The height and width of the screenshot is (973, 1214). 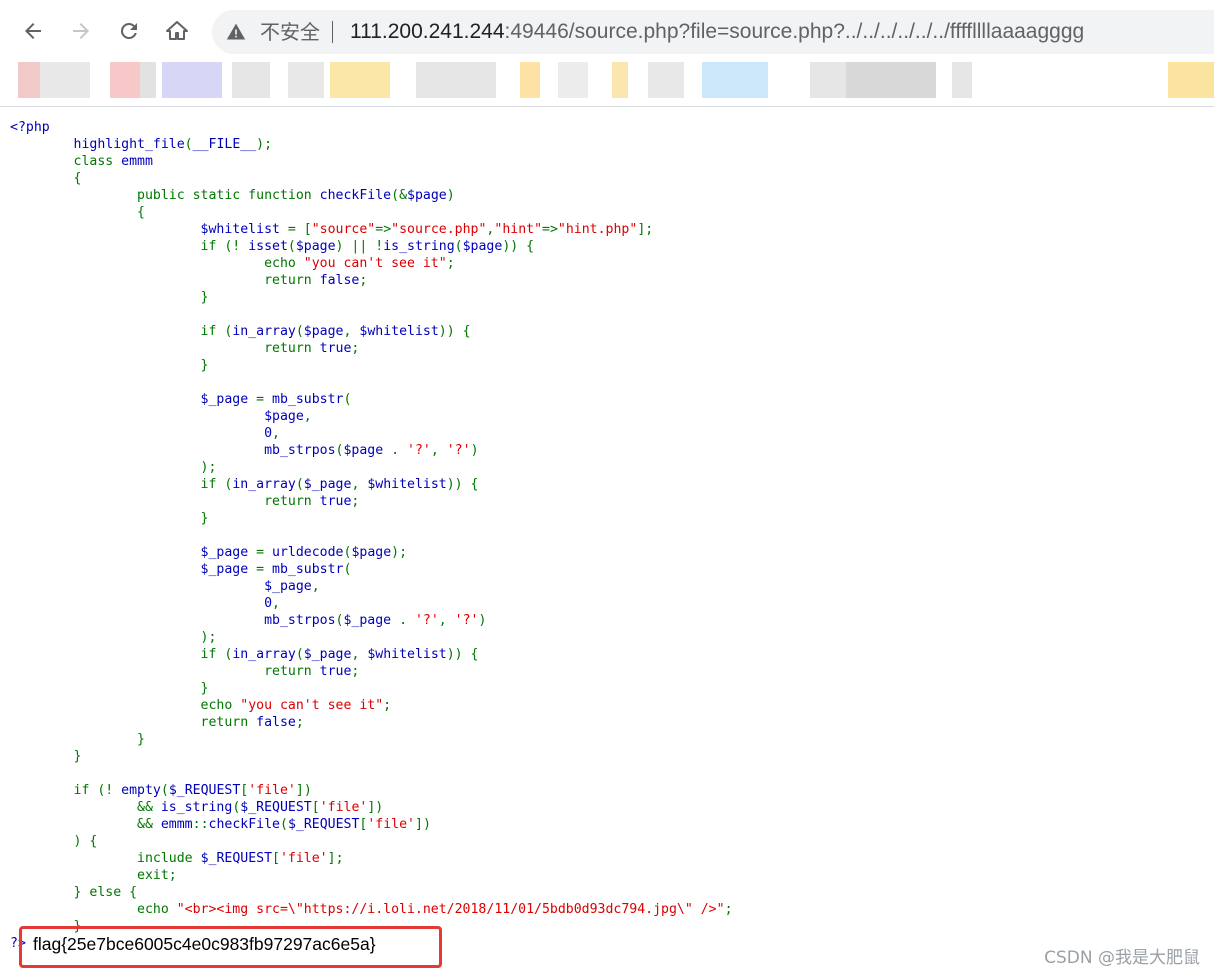 What do you see at coordinates (605, 416) in the screenshot?
I see `code-line: $page,` at bounding box center [605, 416].